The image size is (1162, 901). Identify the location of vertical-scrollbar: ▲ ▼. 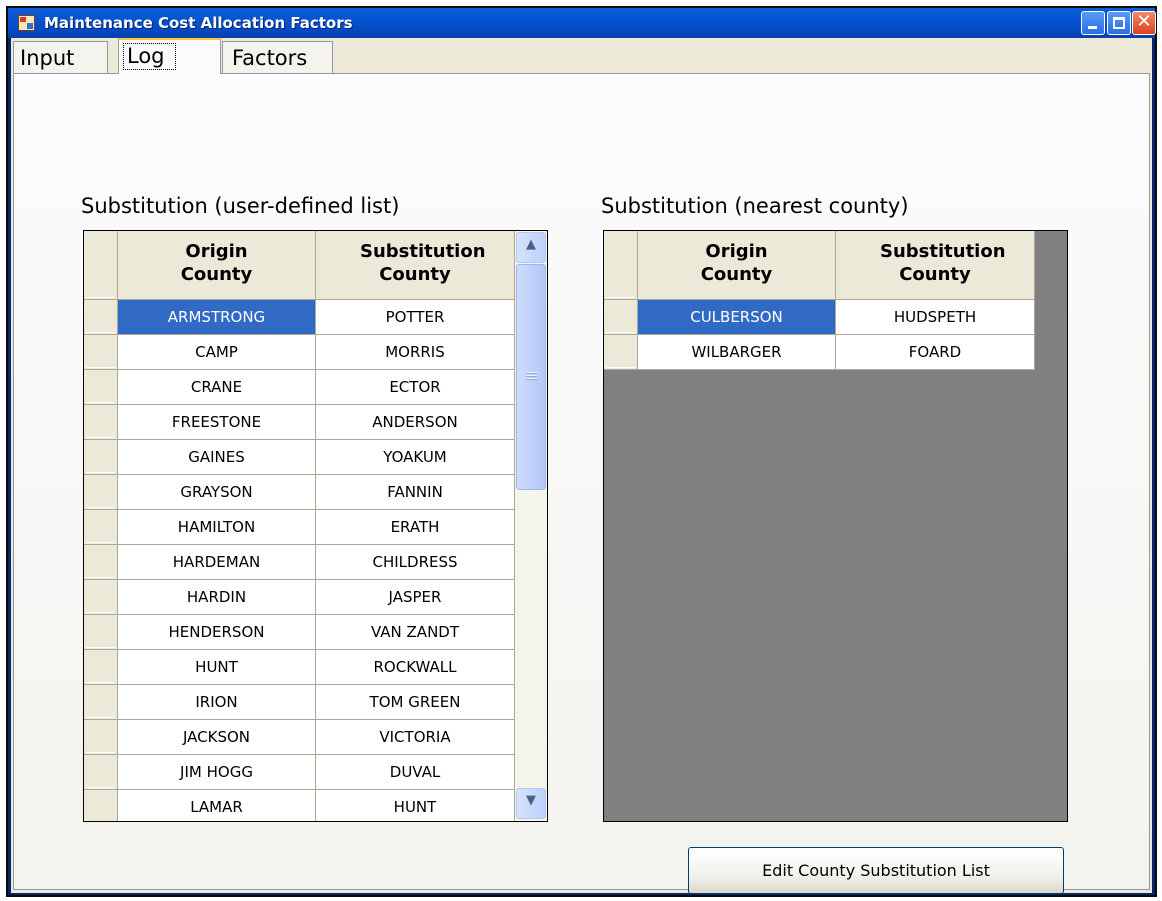
(531, 526).